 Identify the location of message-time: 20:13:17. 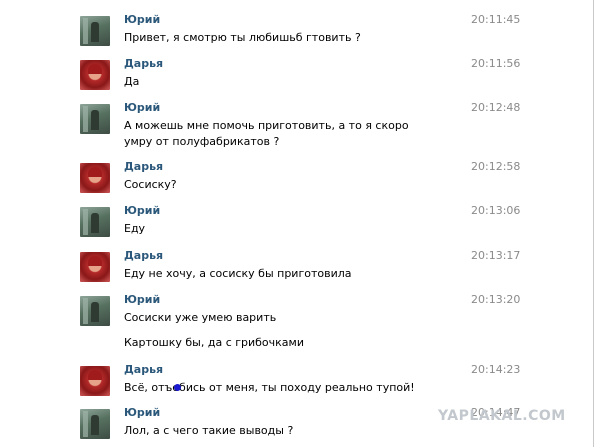
(496, 255).